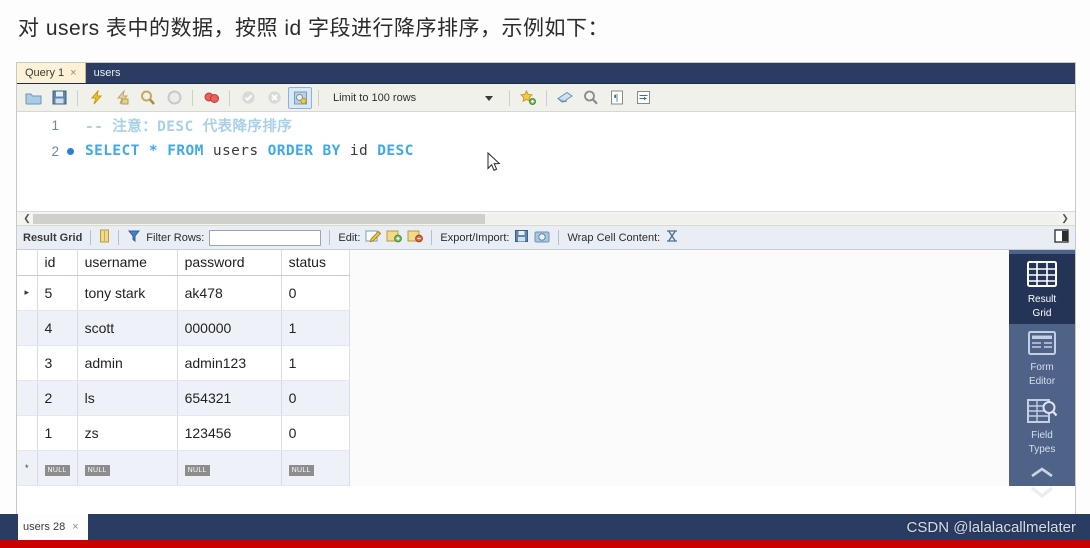  Describe the element at coordinates (134, 237) in the screenshot. I see `filter-icon` at that location.